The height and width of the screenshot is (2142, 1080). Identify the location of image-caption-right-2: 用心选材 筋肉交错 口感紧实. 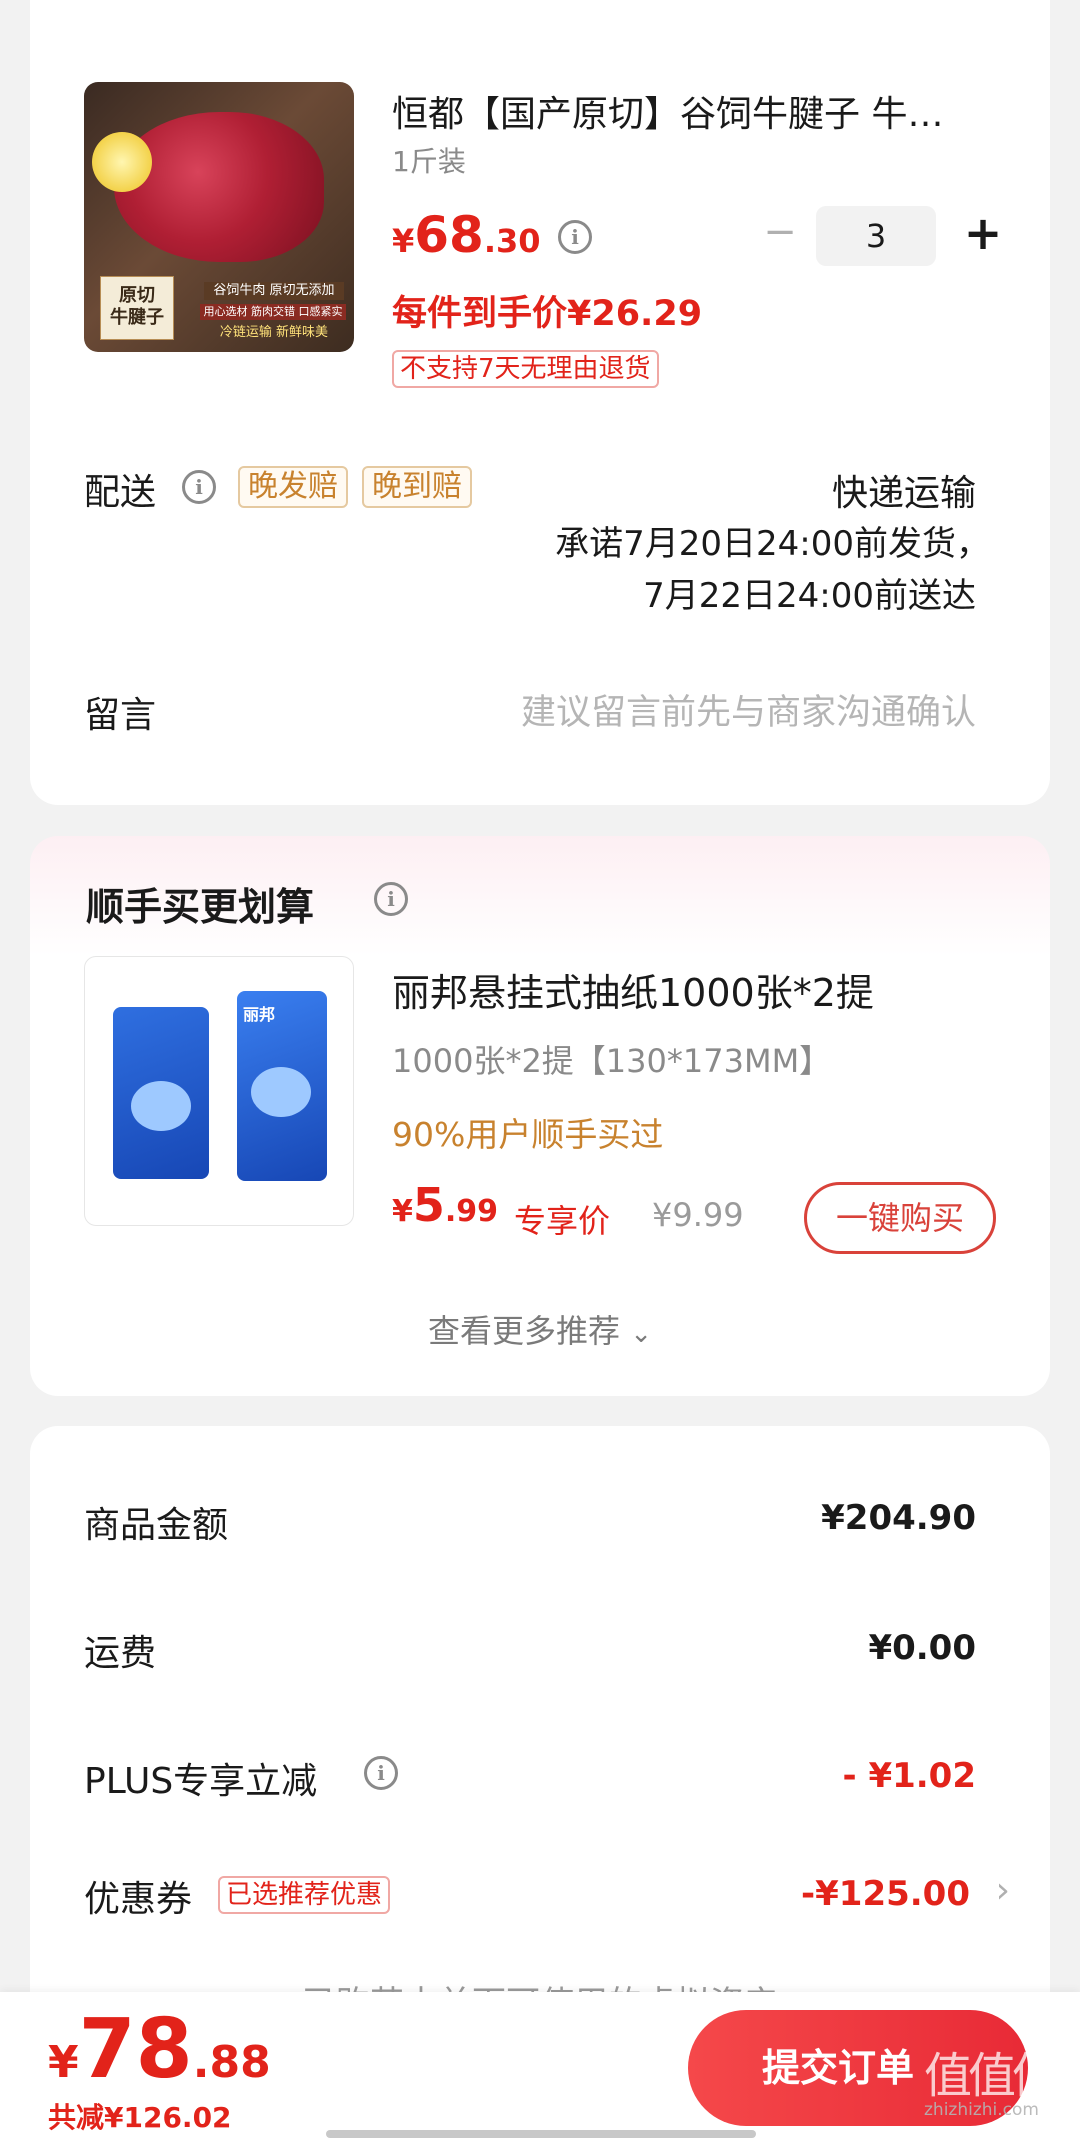
(273, 312).